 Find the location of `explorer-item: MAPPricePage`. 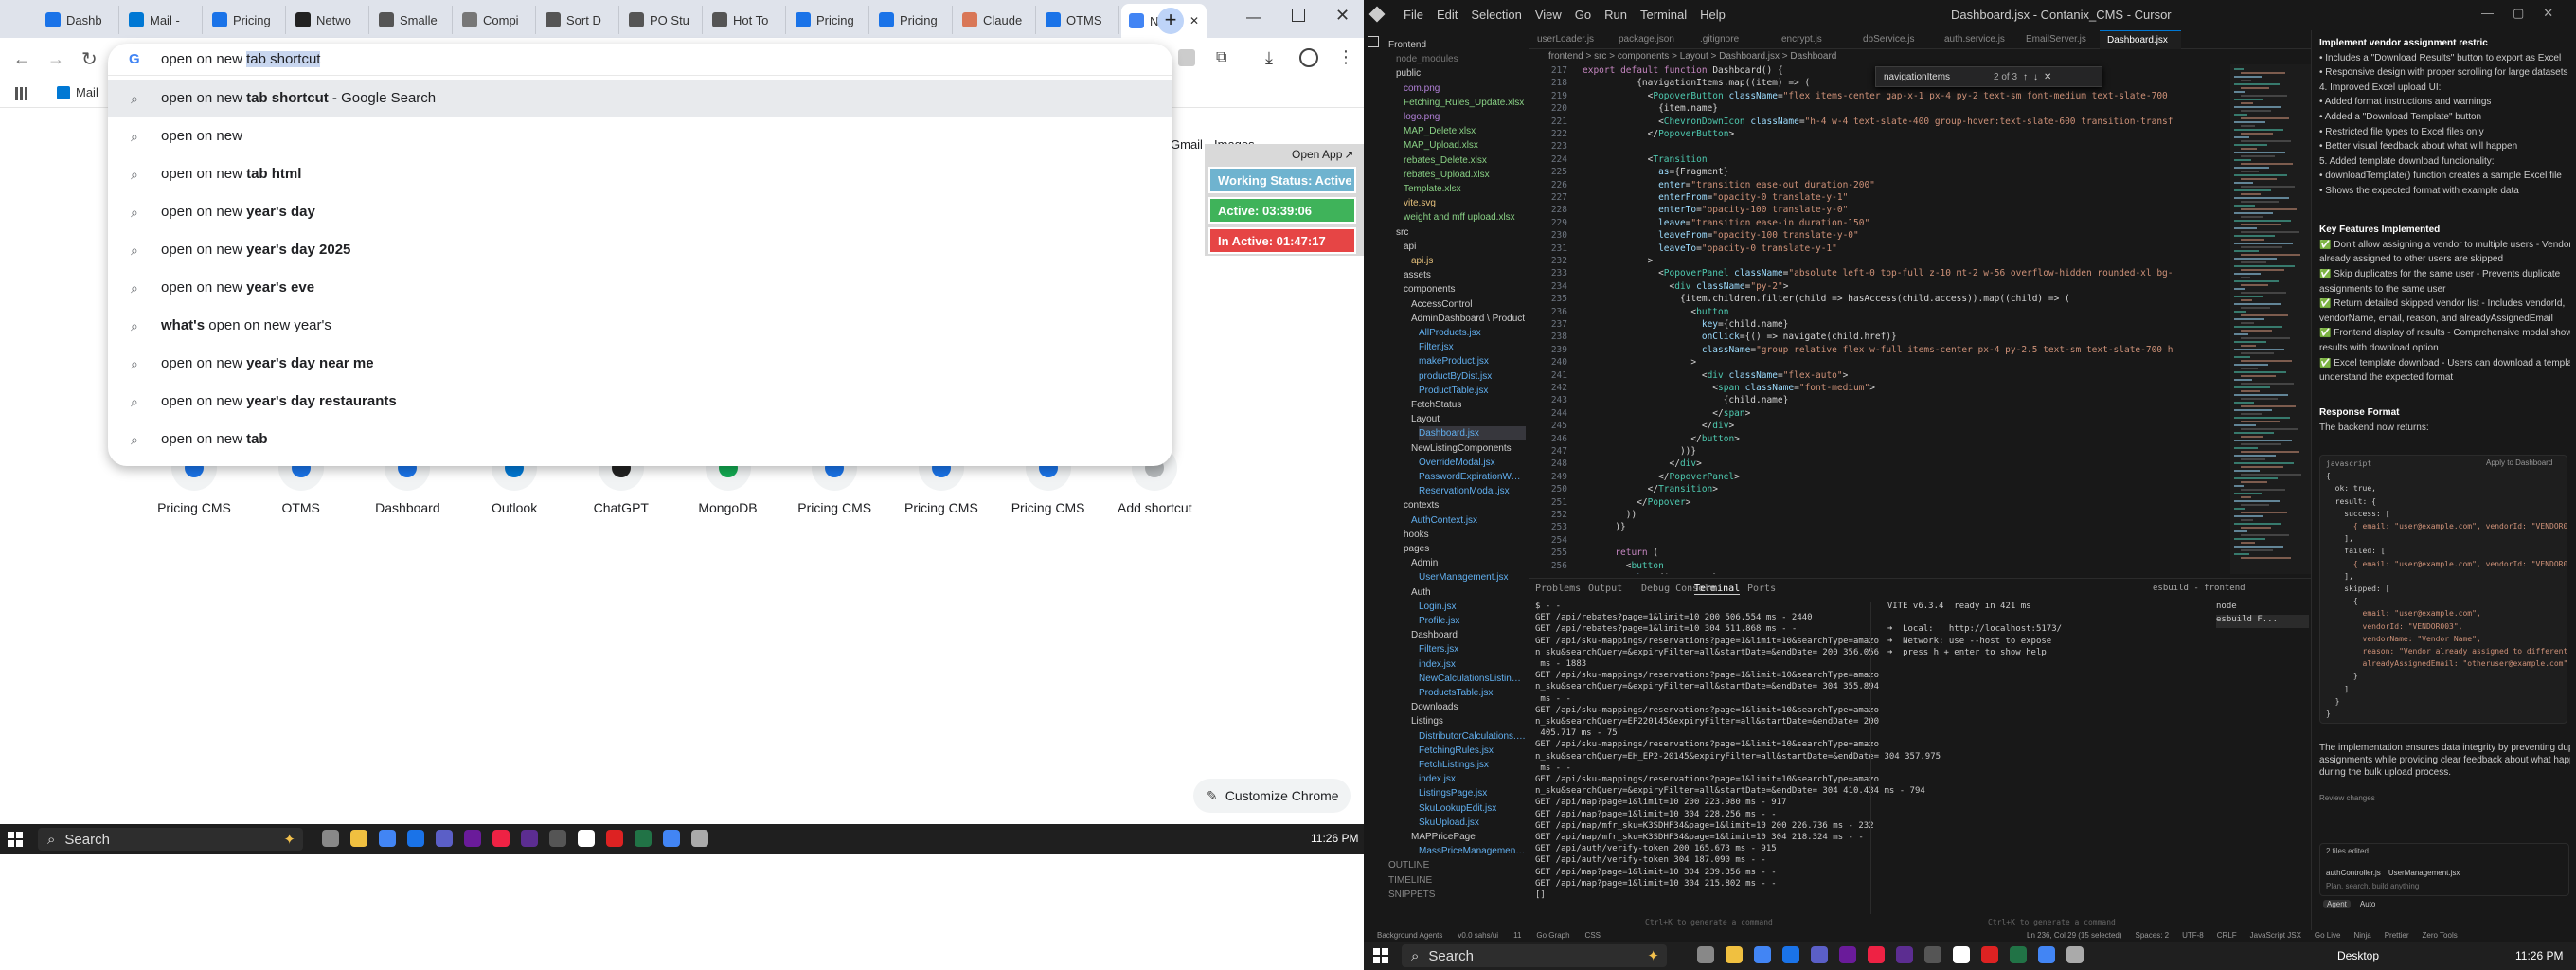

explorer-item: MAPPricePage is located at coordinates (1468, 837).